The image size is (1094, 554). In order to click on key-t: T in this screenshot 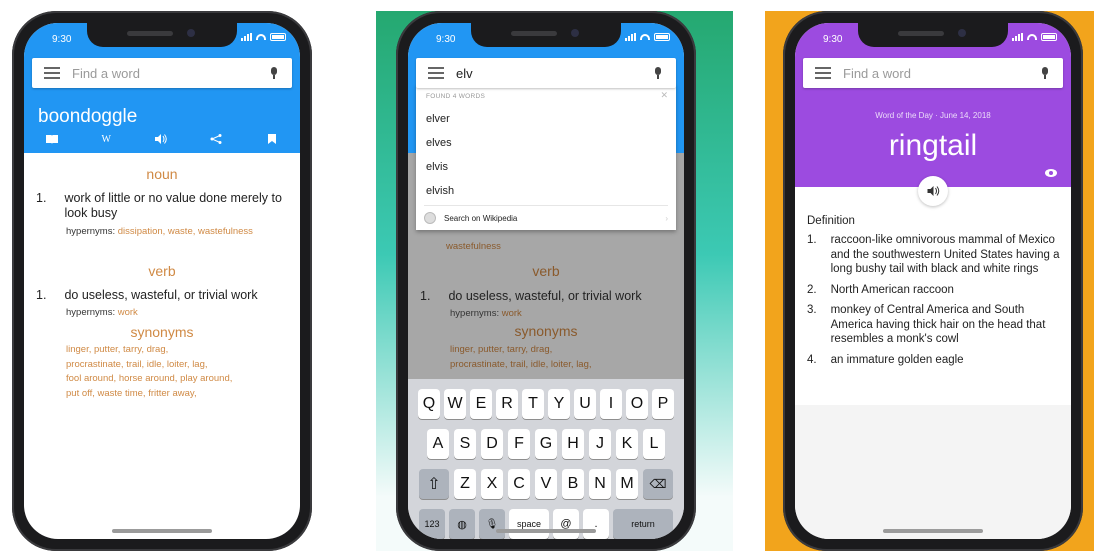, I will do `click(533, 404)`.